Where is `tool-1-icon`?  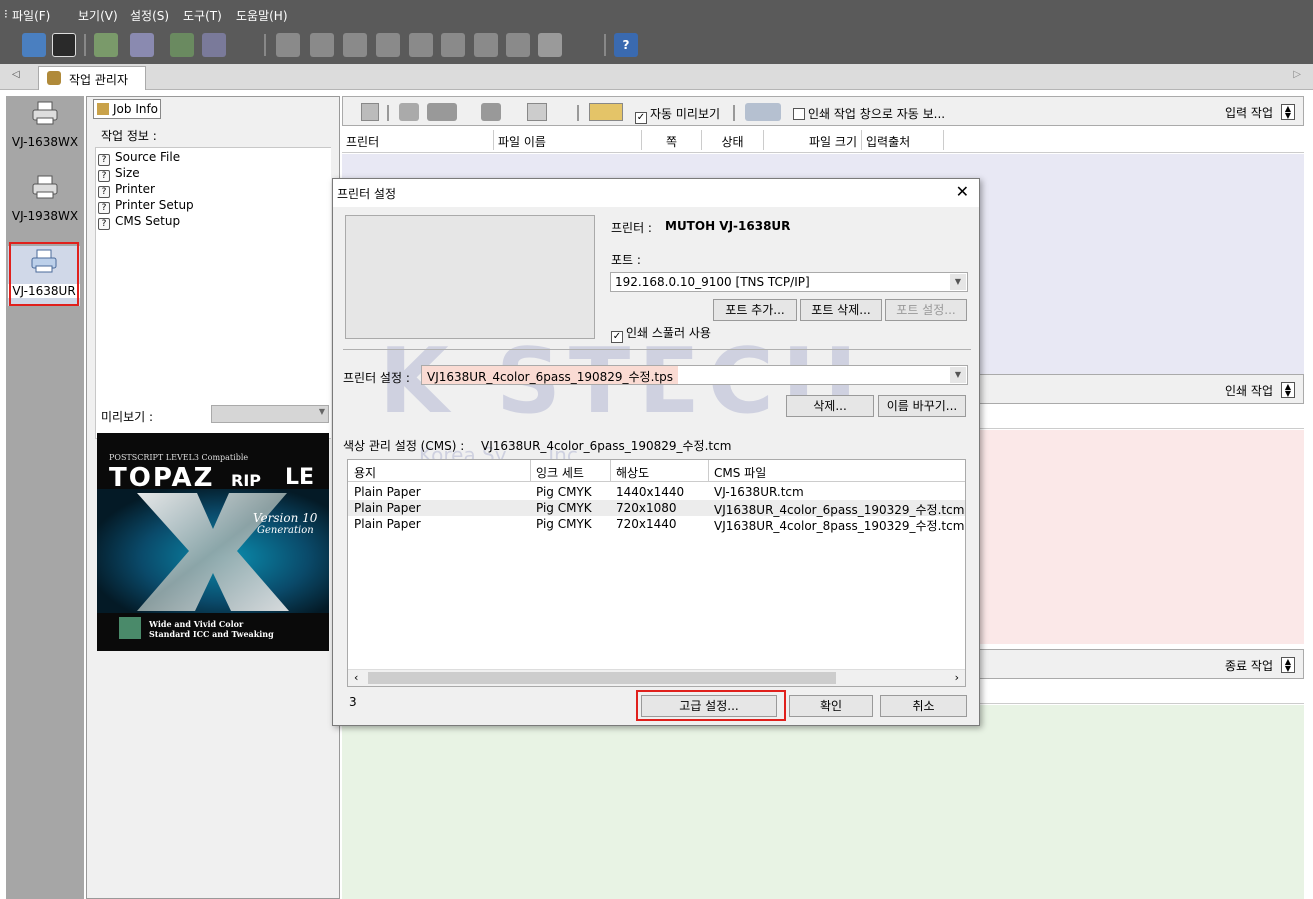 tool-1-icon is located at coordinates (288, 45).